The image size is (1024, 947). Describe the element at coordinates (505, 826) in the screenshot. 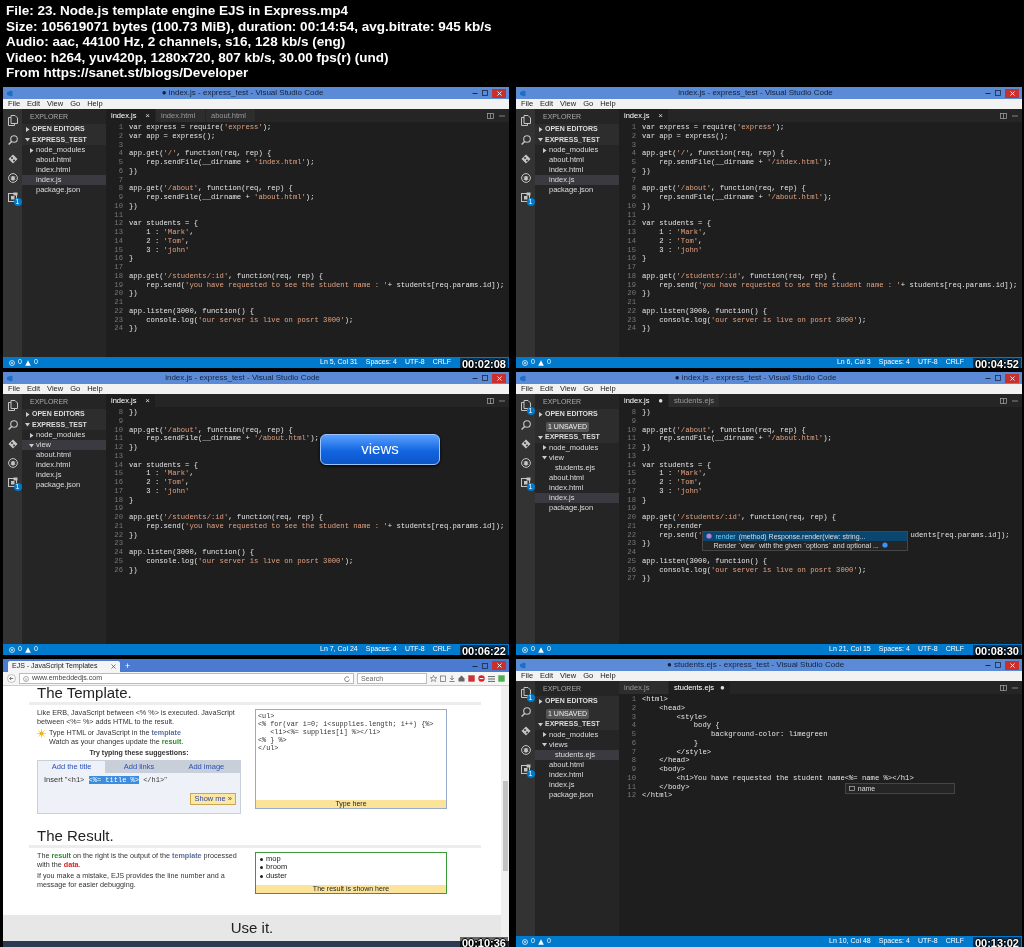

I see `scroll-thumb` at that location.